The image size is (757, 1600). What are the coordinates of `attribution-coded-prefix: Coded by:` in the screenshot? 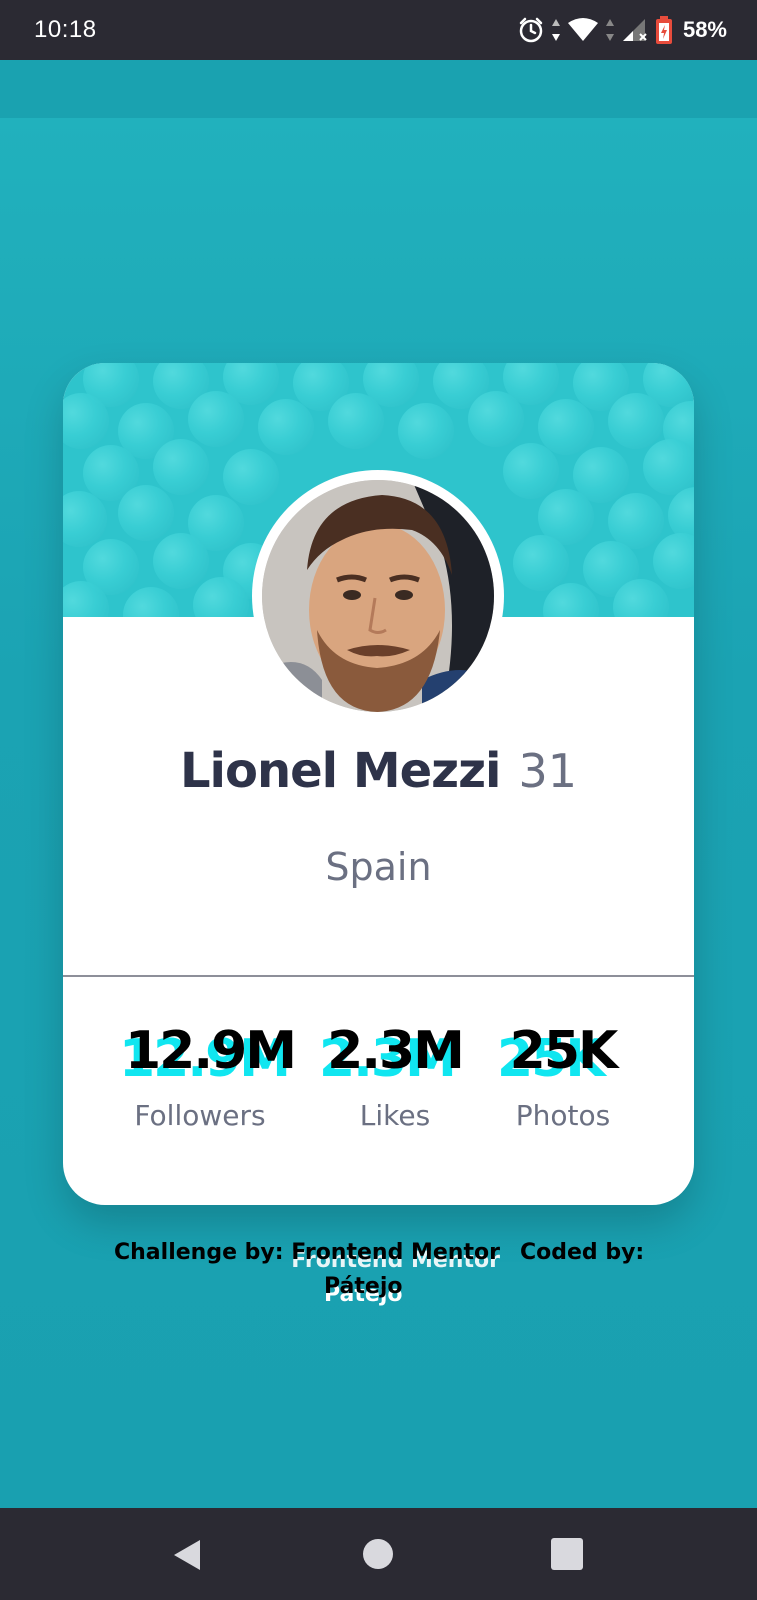 It's located at (582, 1252).